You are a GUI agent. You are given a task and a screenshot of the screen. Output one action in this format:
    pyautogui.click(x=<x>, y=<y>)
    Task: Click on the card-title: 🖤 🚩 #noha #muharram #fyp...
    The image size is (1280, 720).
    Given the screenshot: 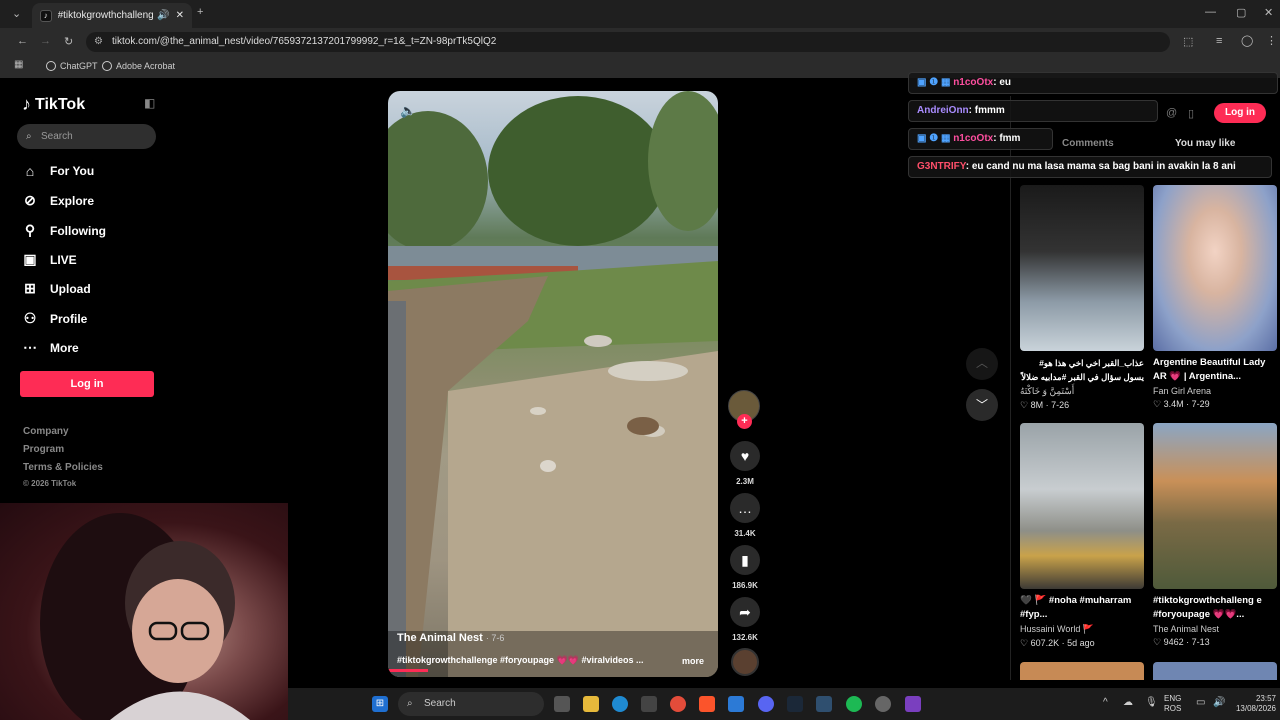 What is the action you would take?
    pyautogui.click(x=1082, y=608)
    